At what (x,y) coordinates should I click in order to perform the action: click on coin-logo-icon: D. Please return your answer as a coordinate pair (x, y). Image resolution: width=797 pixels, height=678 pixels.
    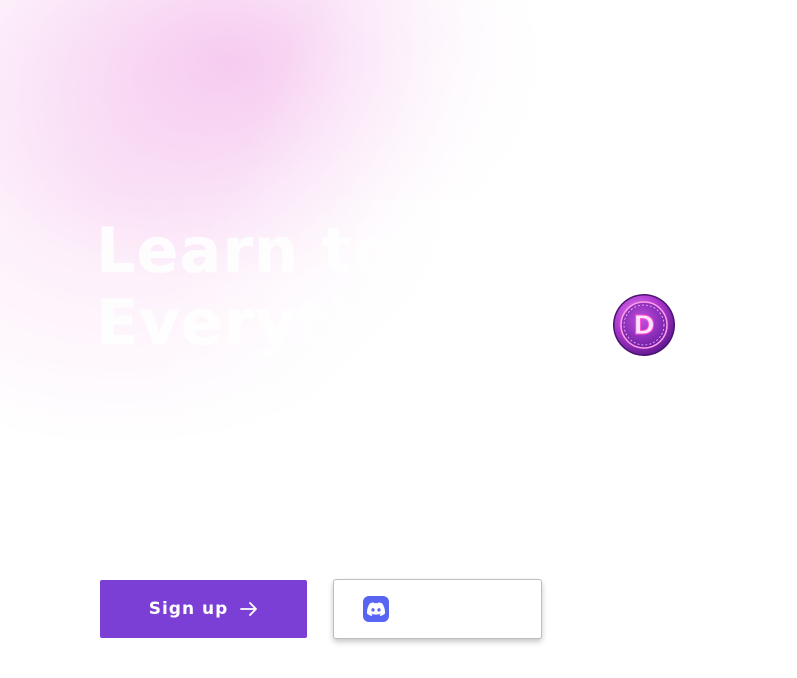
    Looking at the image, I should click on (644, 325).